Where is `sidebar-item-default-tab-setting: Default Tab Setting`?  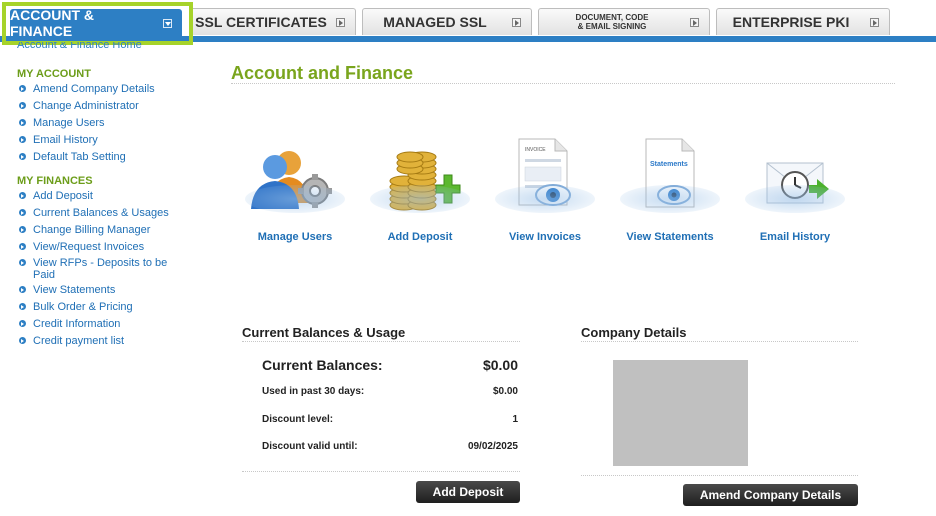 sidebar-item-default-tab-setting: Default Tab Setting is located at coordinates (112, 157).